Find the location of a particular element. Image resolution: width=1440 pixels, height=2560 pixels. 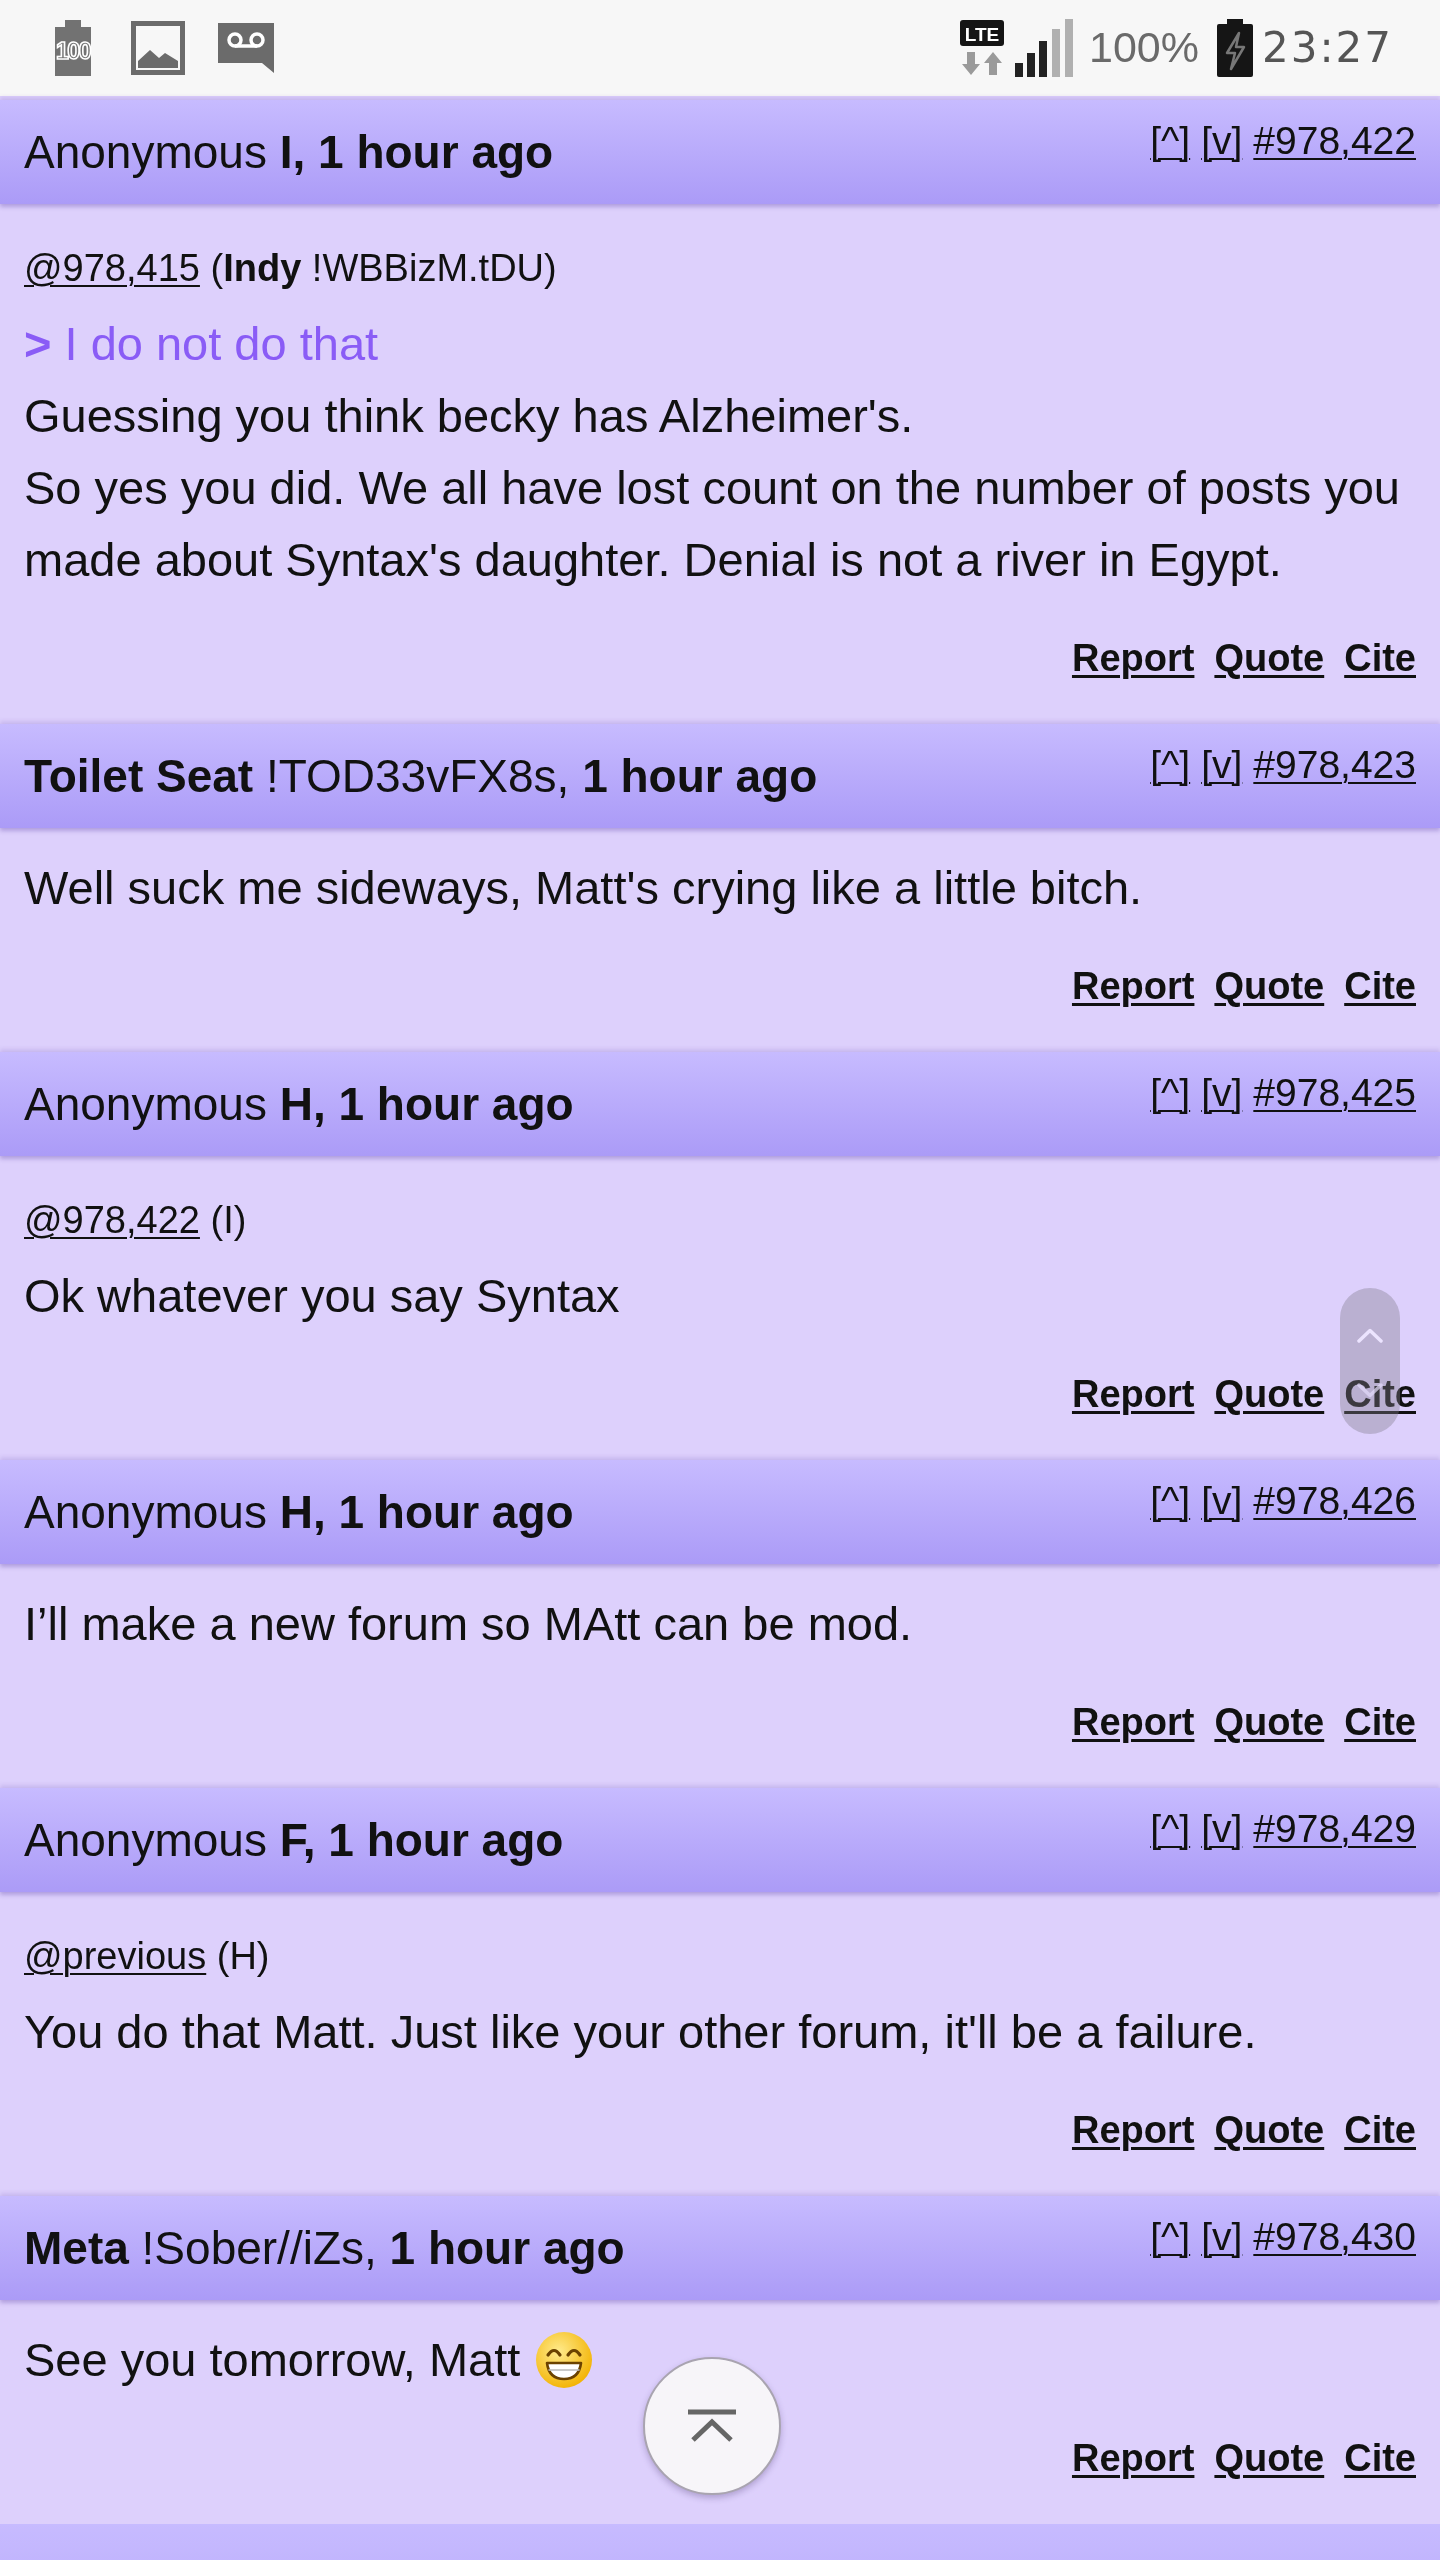

clock-time: 23:27 is located at coordinates (1327, 48).